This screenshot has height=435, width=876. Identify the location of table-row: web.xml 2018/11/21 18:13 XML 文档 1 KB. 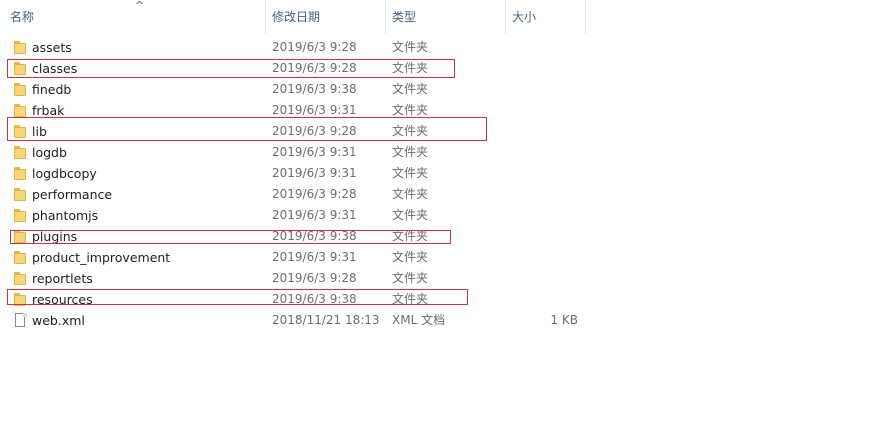
(300, 320).